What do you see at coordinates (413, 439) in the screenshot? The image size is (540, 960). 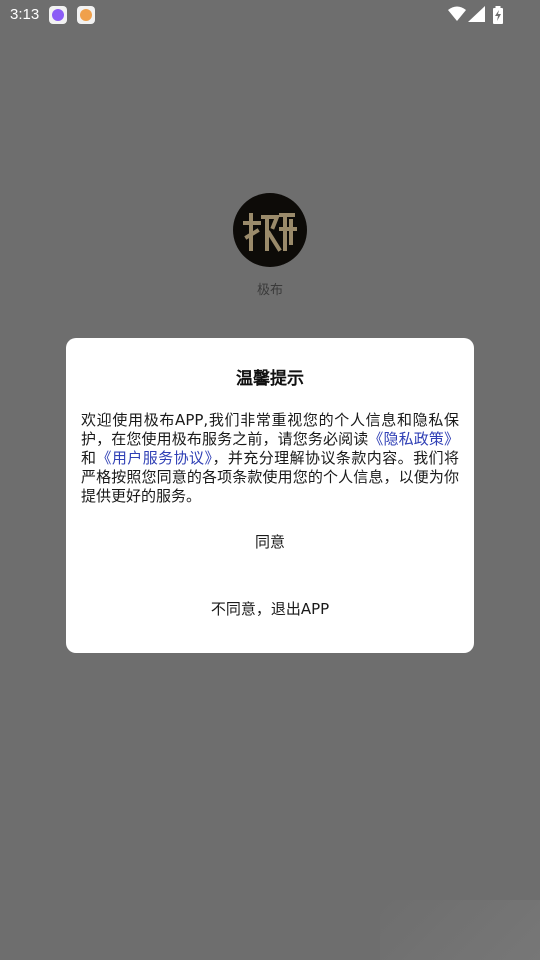 I see `privacy-policy-link: 《隐私政策》` at bounding box center [413, 439].